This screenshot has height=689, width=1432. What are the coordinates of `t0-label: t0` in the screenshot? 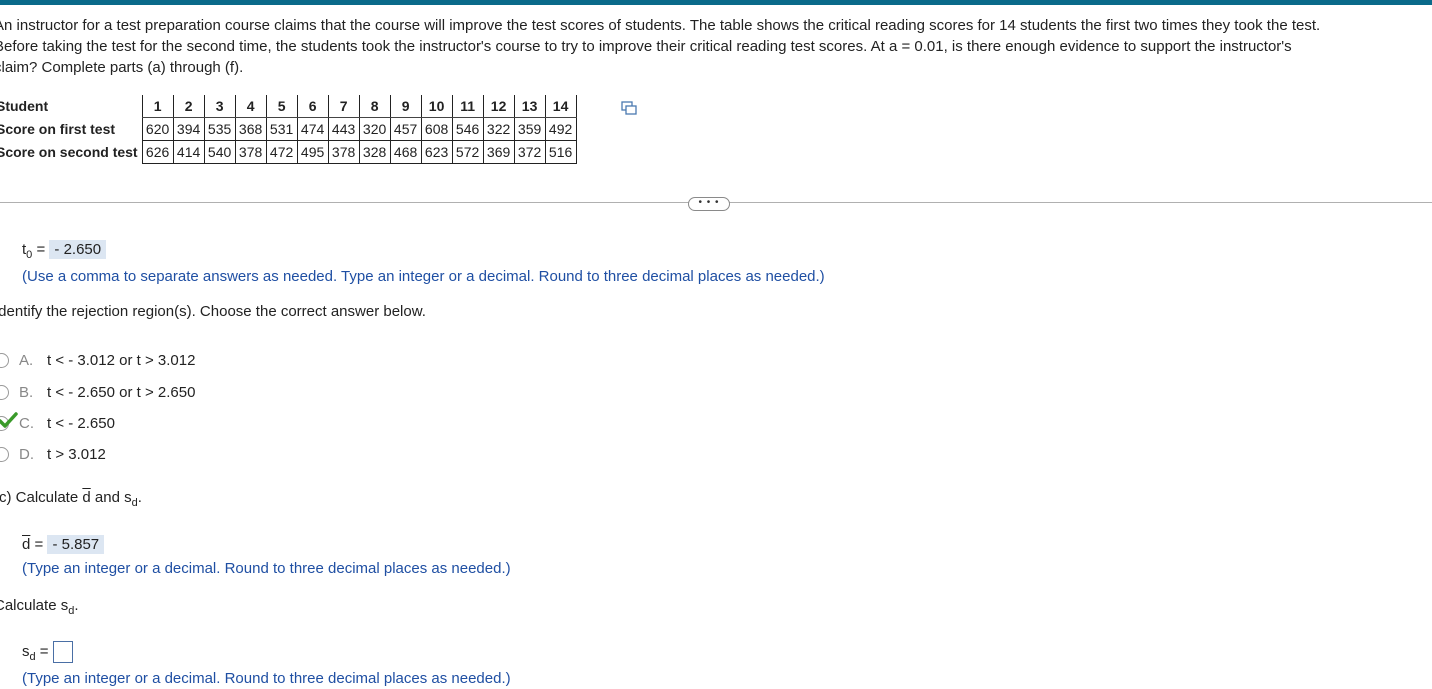 It's located at (27, 251).